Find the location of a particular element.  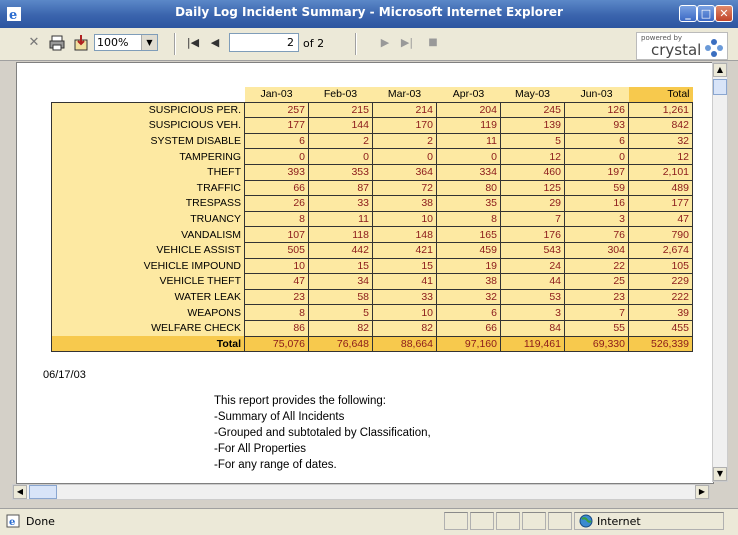

scroll-left-icon: ◀ is located at coordinates (20, 492).